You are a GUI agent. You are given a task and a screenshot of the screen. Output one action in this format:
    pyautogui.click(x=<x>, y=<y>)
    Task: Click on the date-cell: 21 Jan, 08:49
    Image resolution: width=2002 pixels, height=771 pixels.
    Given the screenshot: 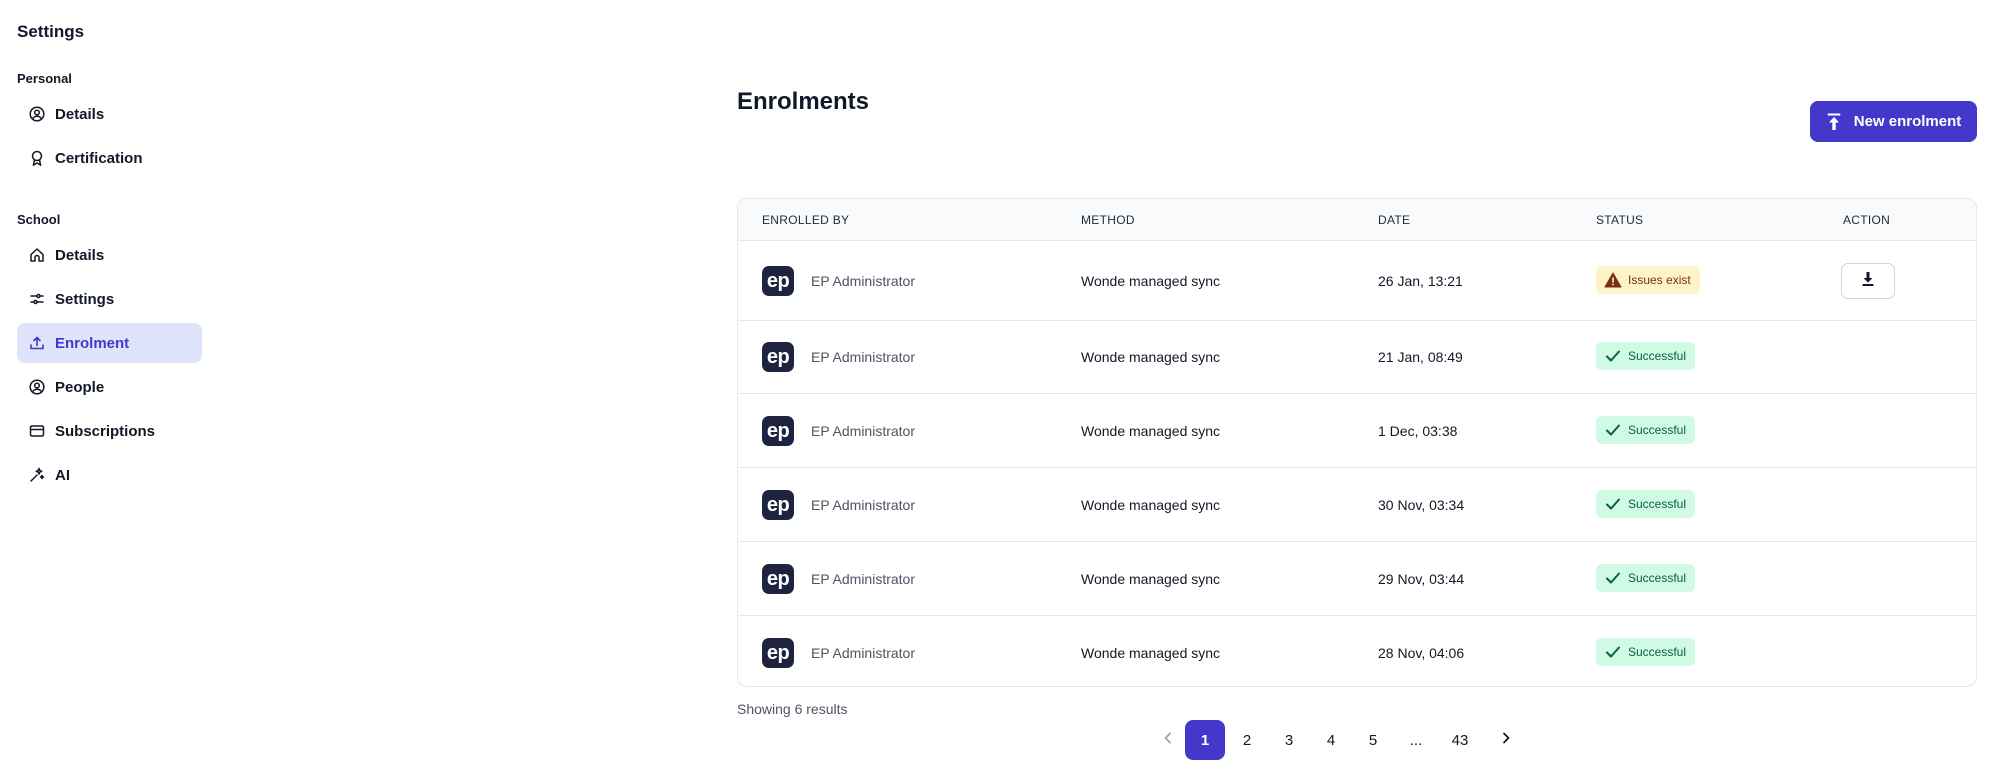 What is the action you would take?
    pyautogui.click(x=1420, y=357)
    